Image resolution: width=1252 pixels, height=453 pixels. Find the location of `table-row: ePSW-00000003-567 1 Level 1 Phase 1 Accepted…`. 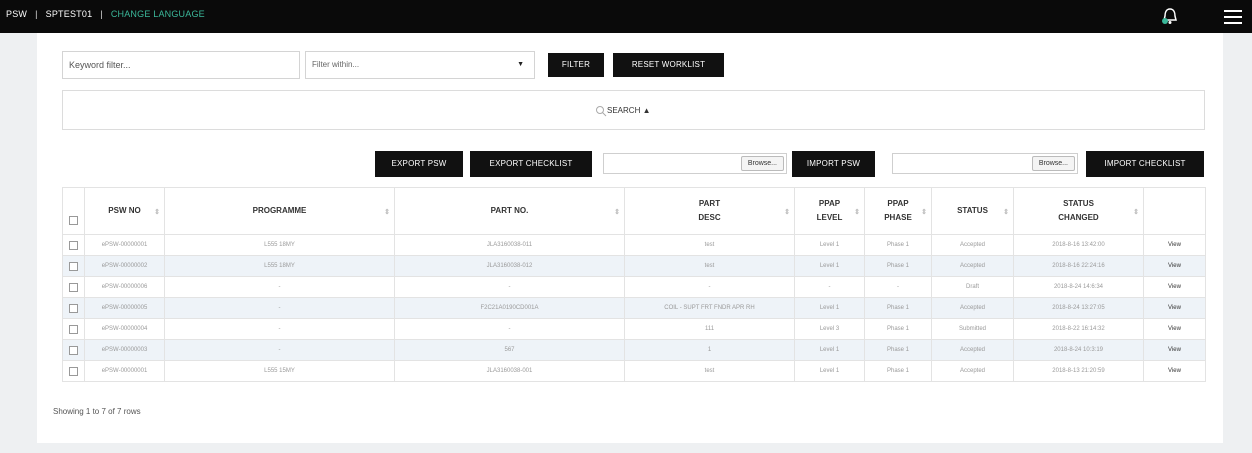

table-row: ePSW-00000003-567 1 Level 1 Phase 1 Accepted… is located at coordinates (634, 350).